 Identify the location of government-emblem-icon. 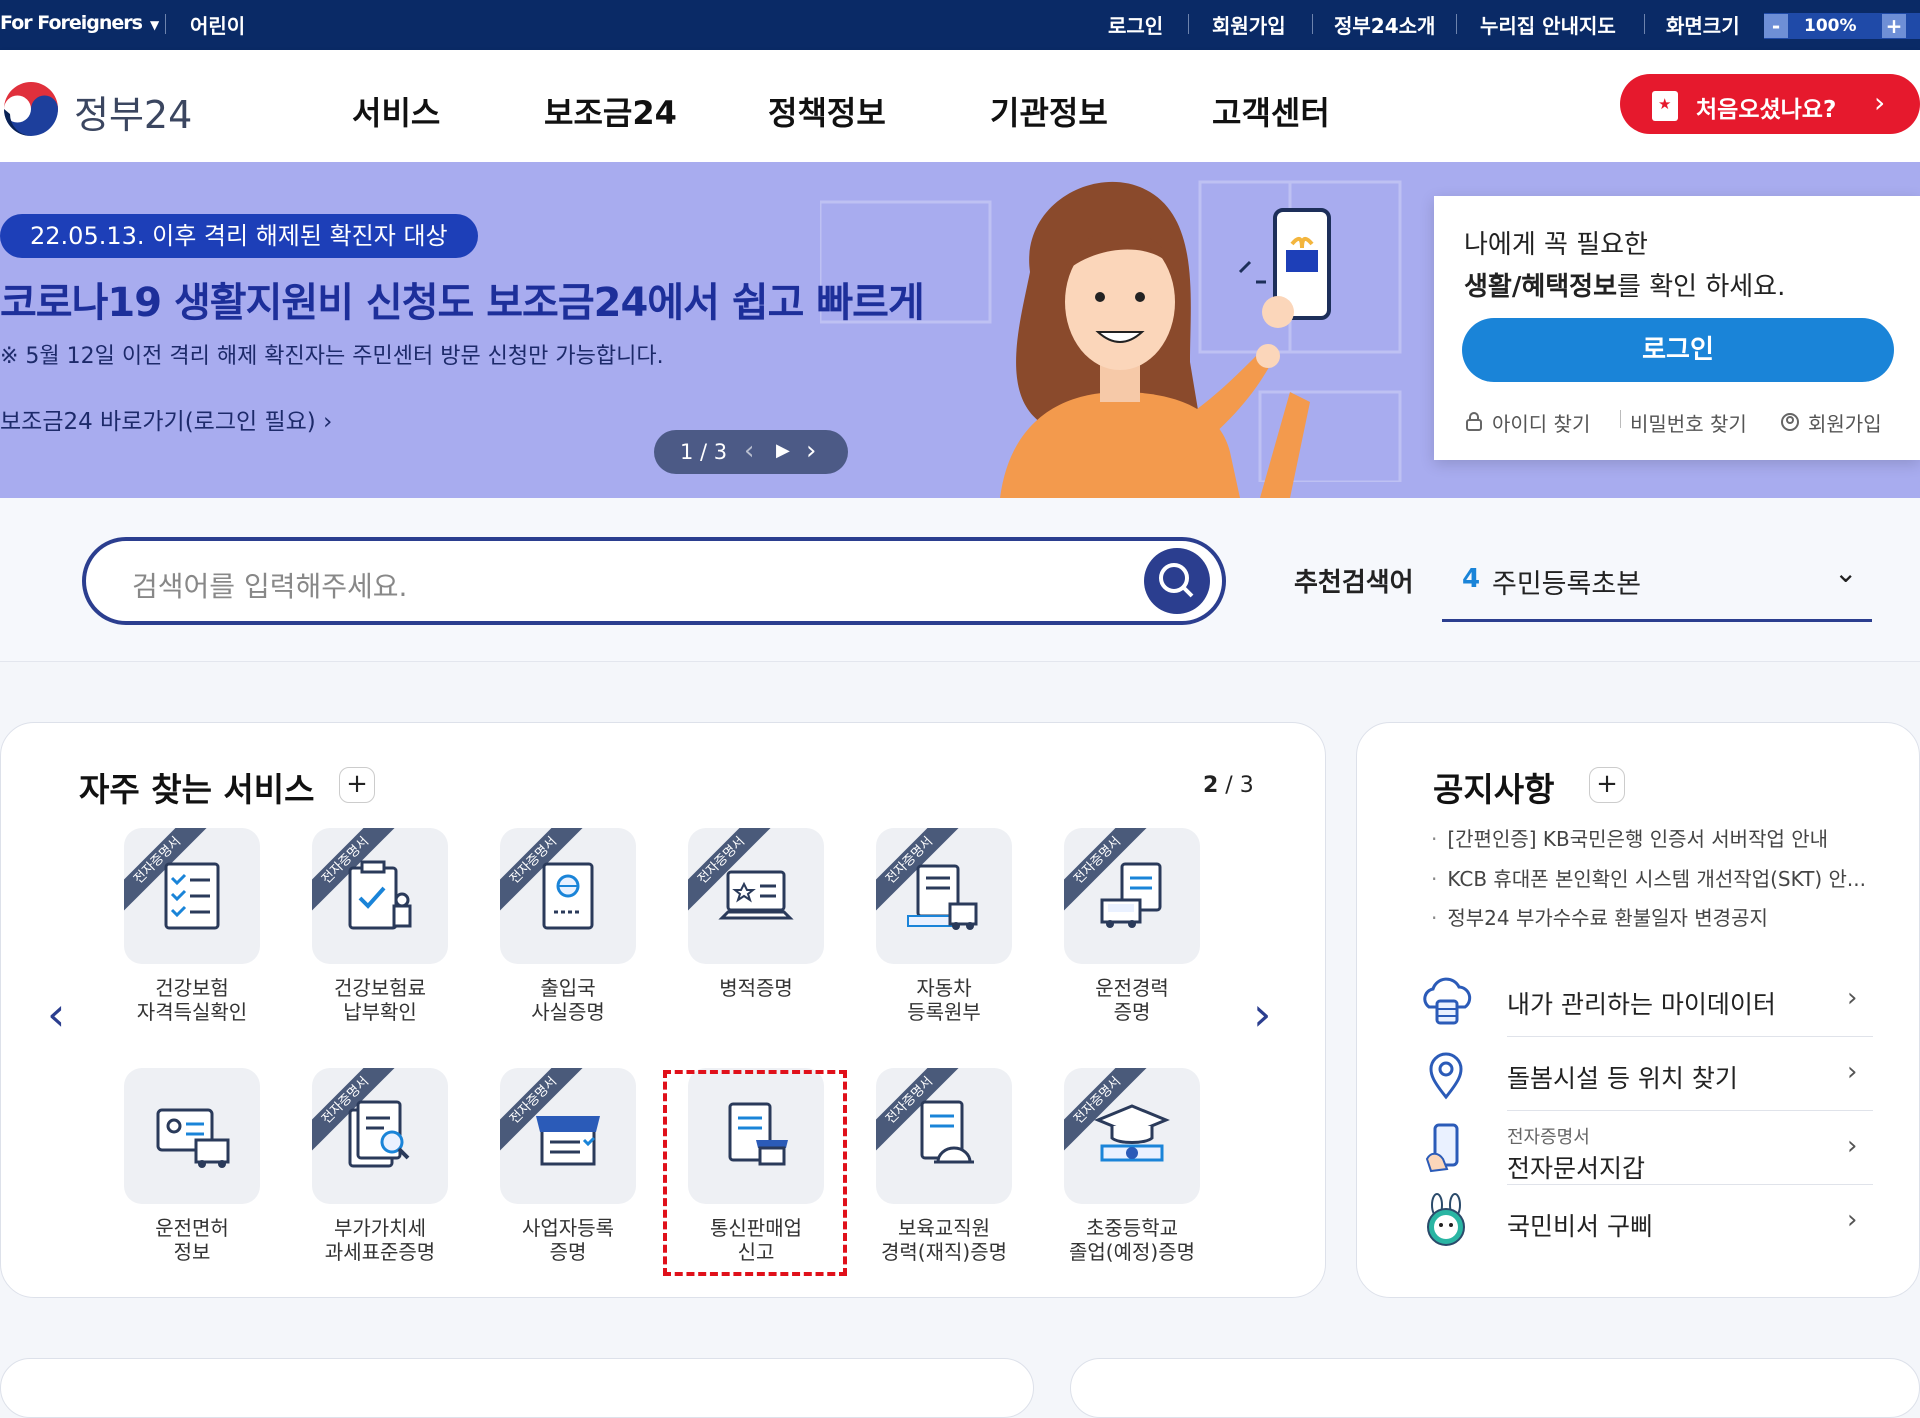
(31, 109).